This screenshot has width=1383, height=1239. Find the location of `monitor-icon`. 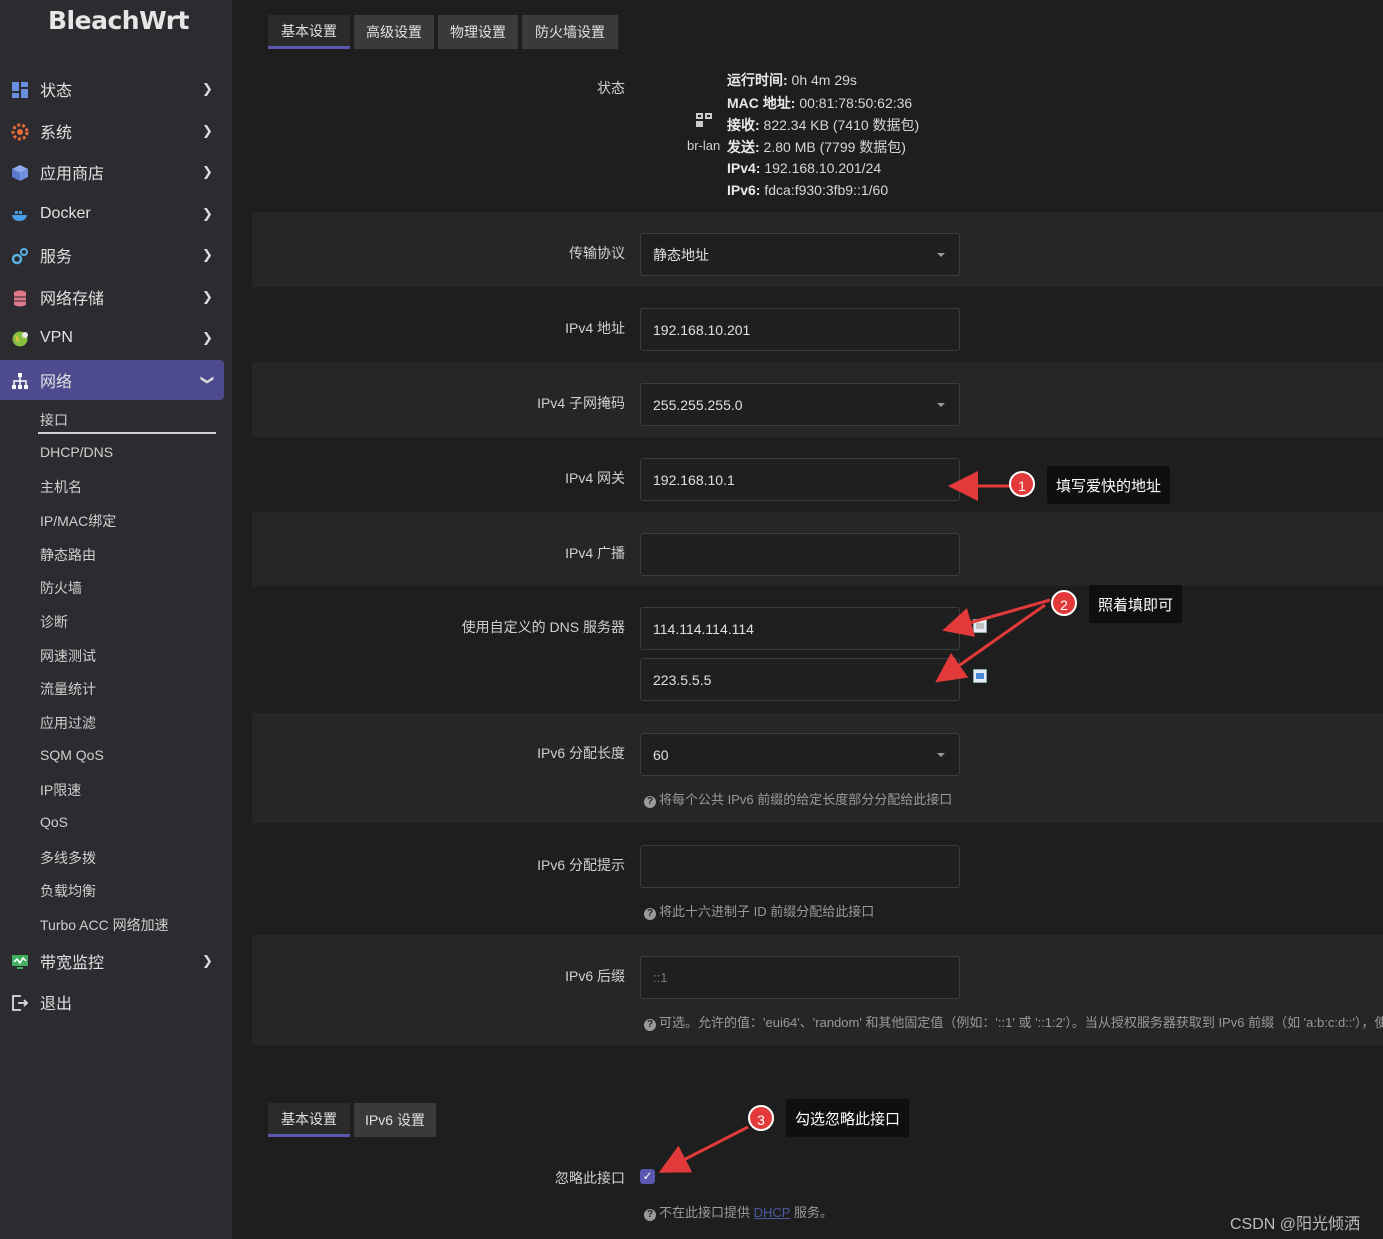

monitor-icon is located at coordinates (20, 962).